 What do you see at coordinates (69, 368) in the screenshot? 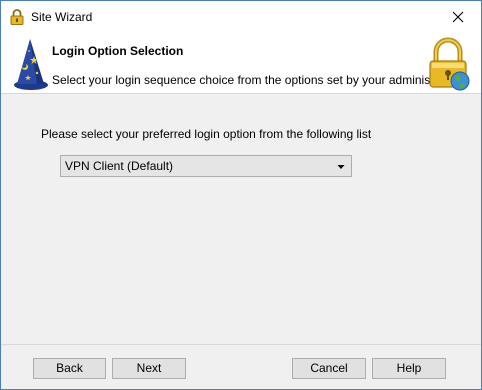
I see `back-button: Back` at bounding box center [69, 368].